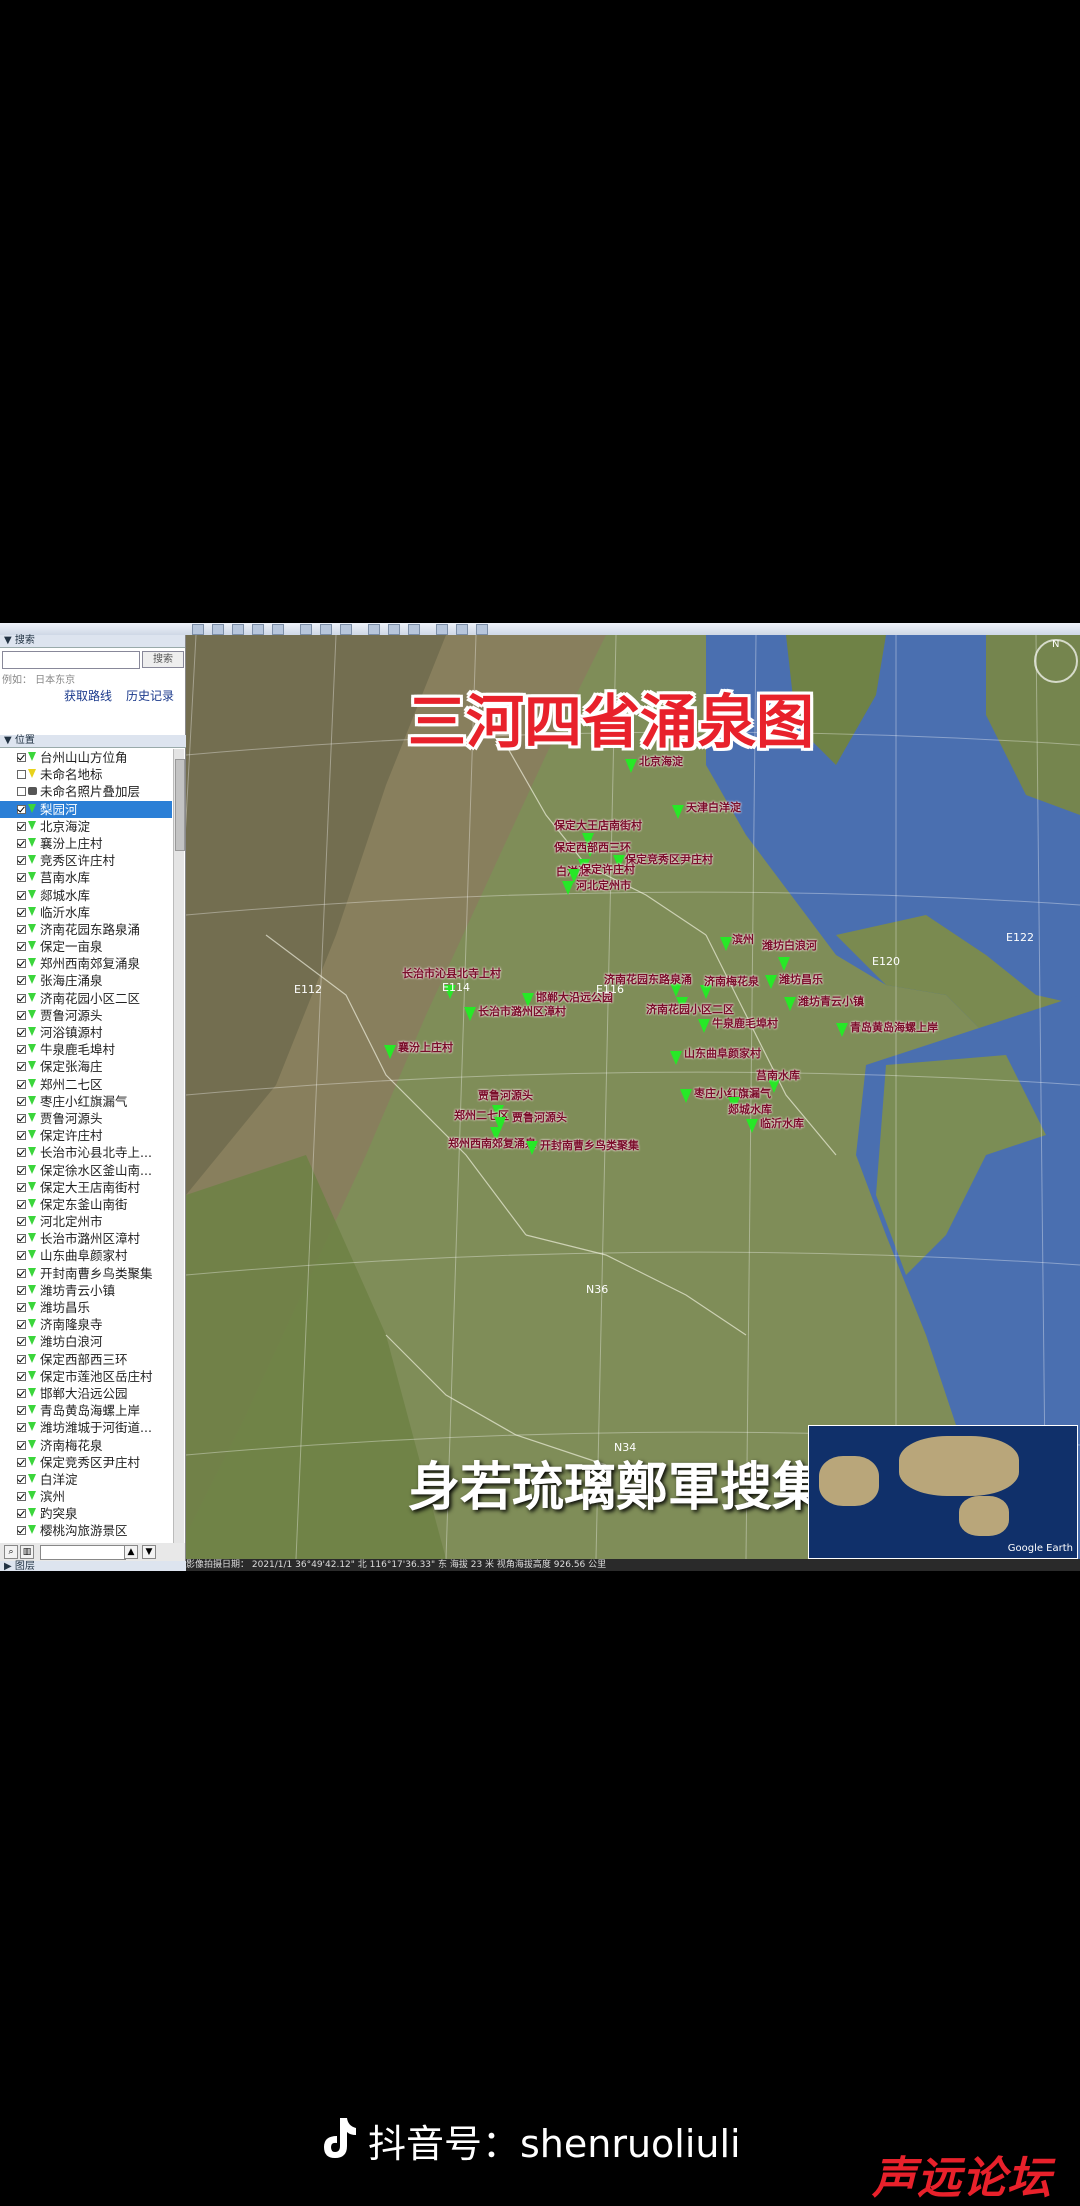 This screenshot has width=1080, height=2206. I want to click on place-item: 临沂水库, so click(86, 912).